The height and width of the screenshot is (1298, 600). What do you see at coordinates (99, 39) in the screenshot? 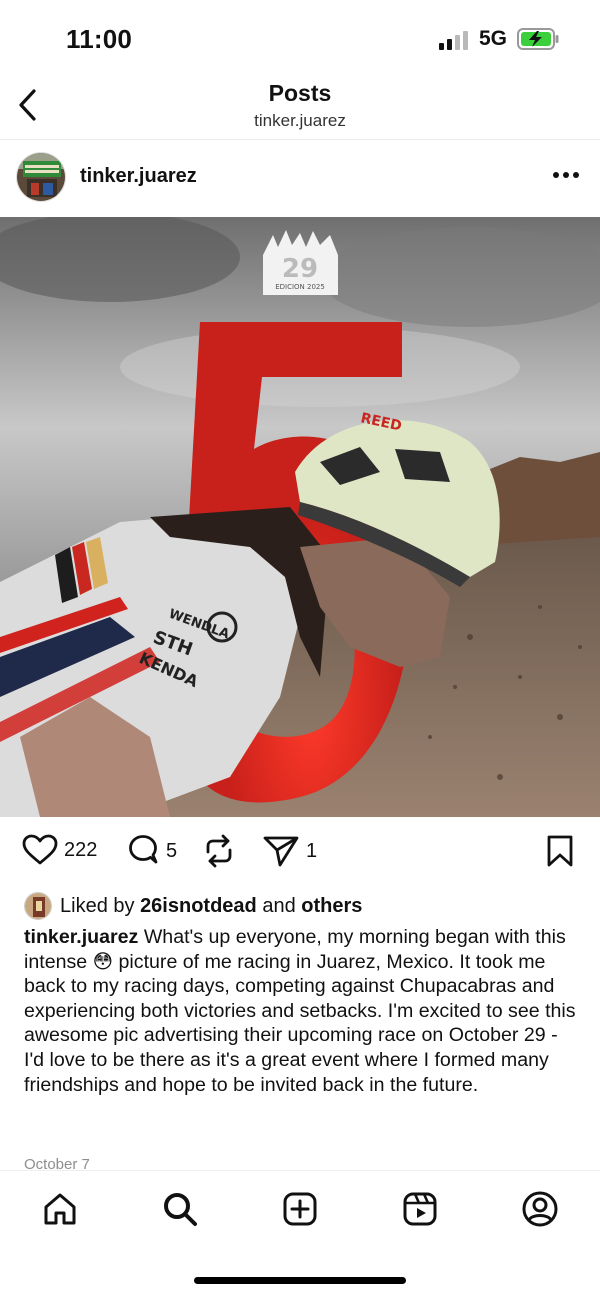
I see `status-time: 11:00` at bounding box center [99, 39].